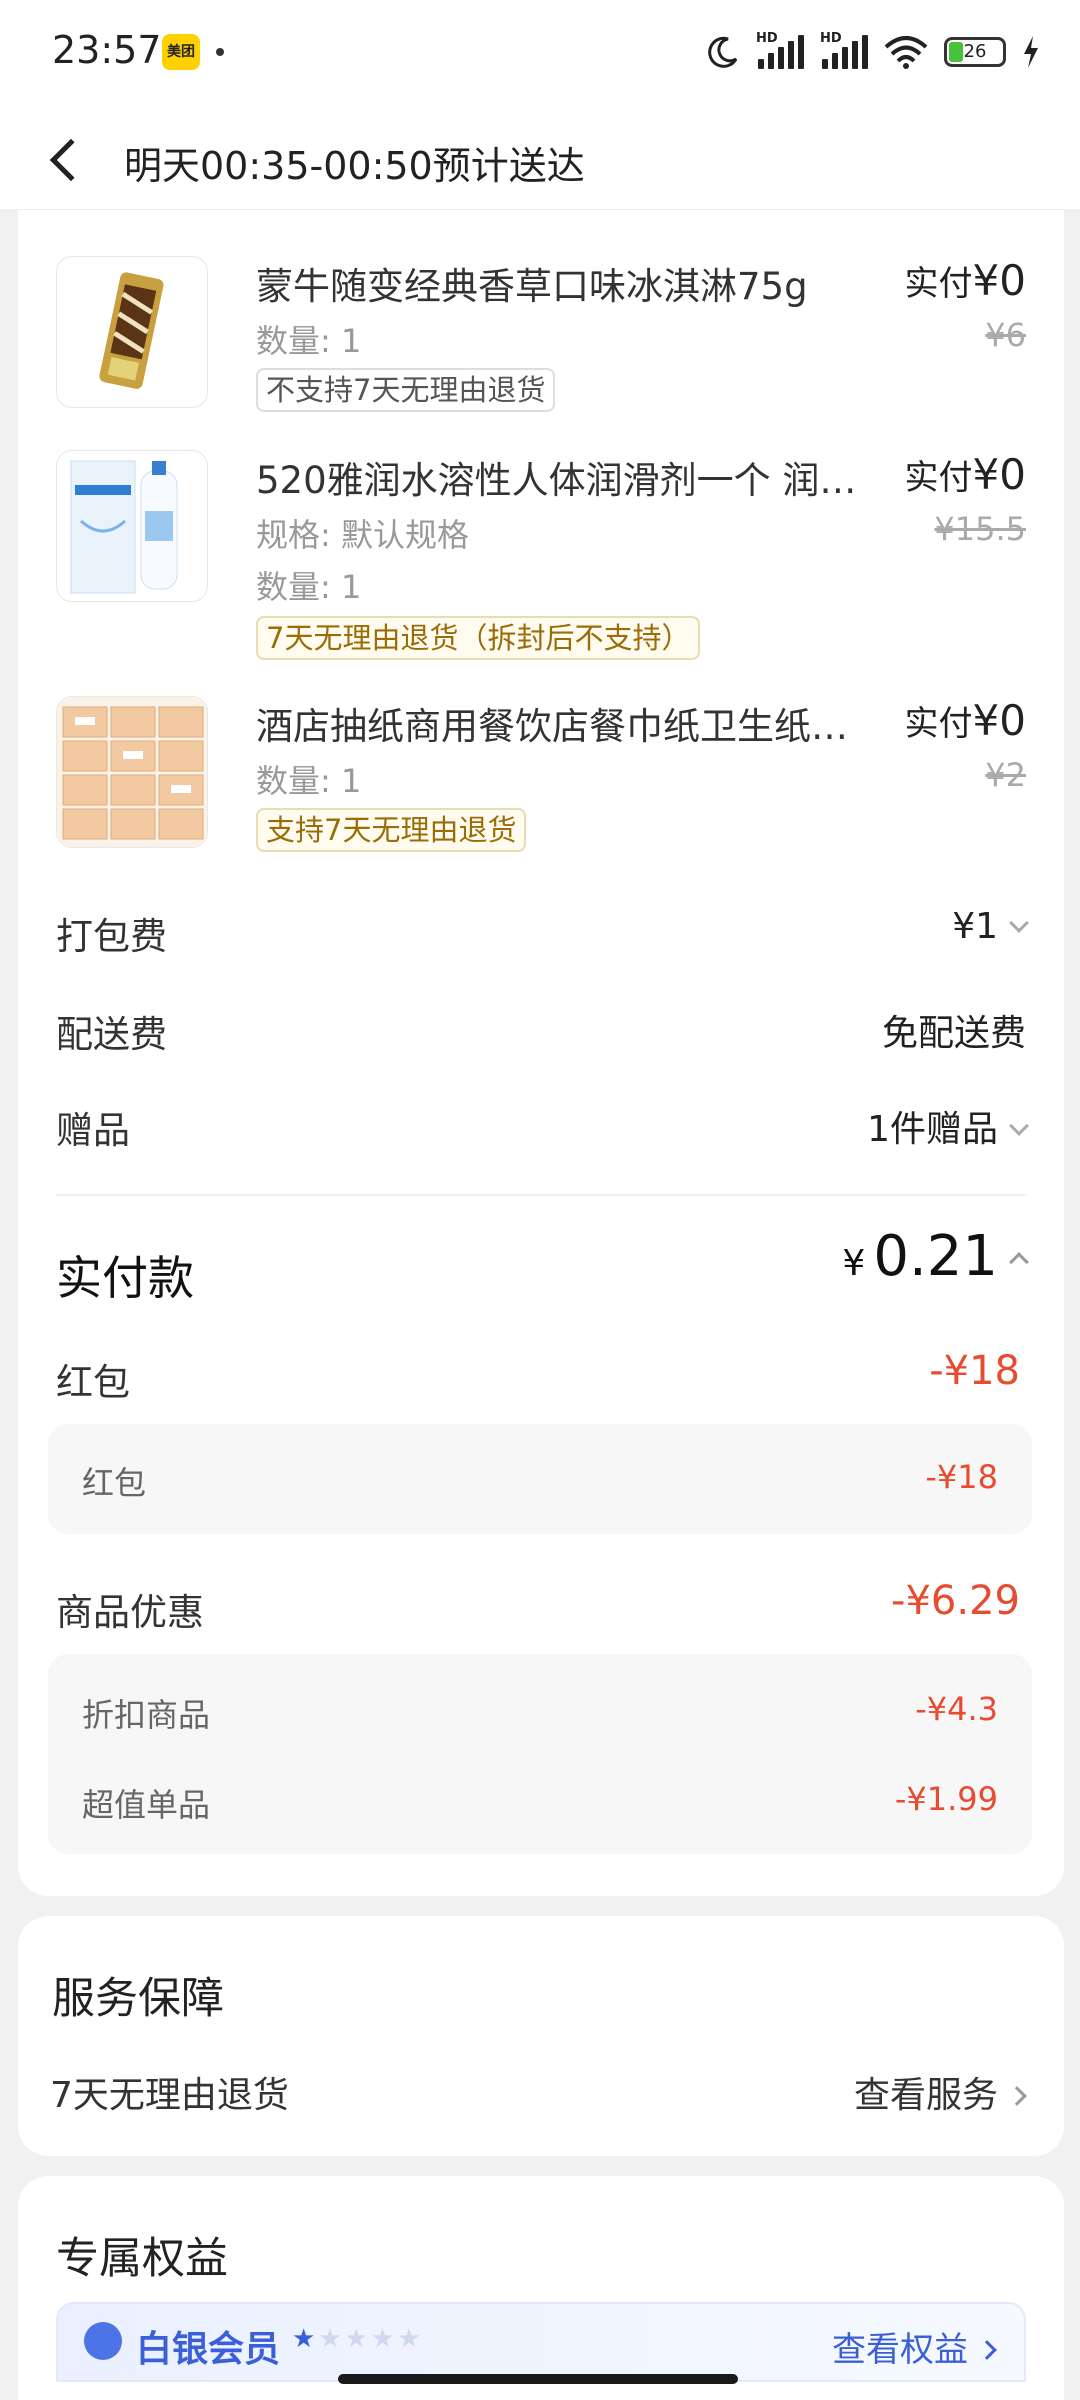  I want to click on status-time: 23:57, so click(107, 50).